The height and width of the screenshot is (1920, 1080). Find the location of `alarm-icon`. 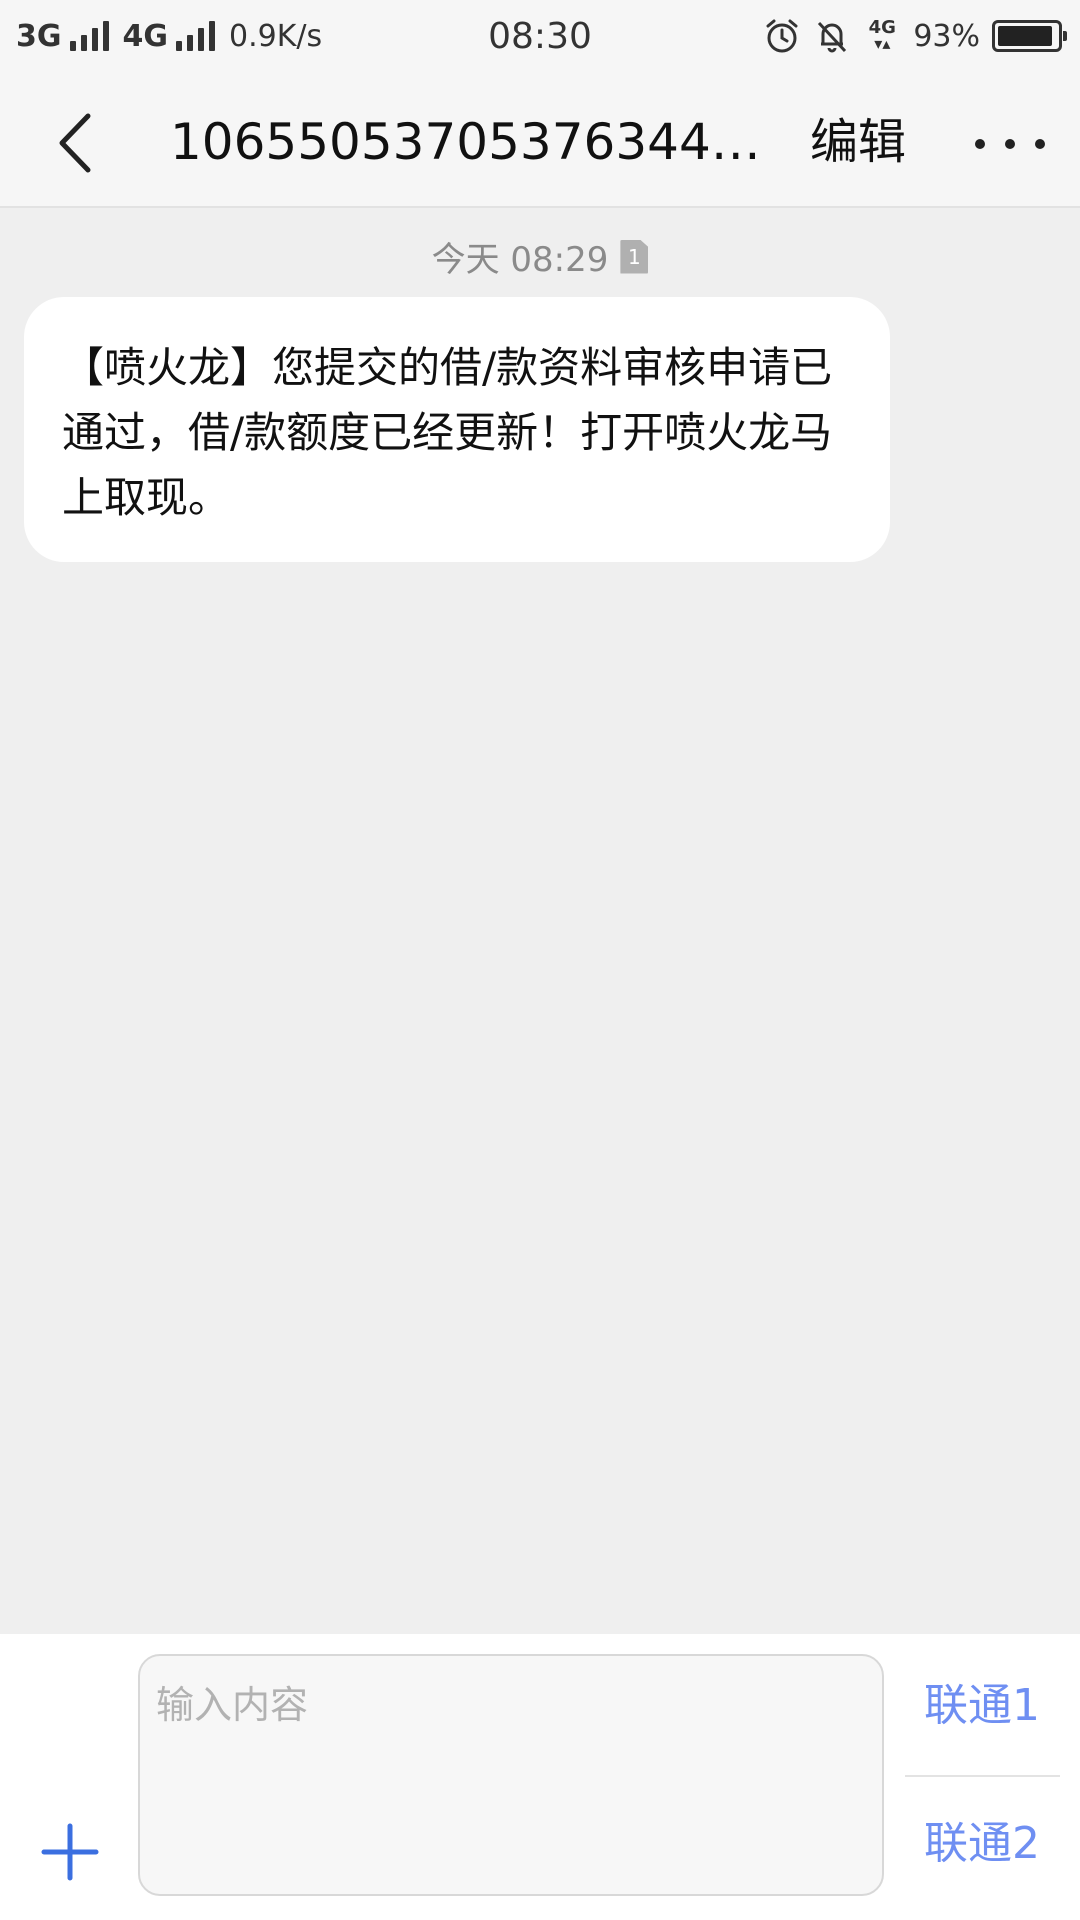

alarm-icon is located at coordinates (782, 36).